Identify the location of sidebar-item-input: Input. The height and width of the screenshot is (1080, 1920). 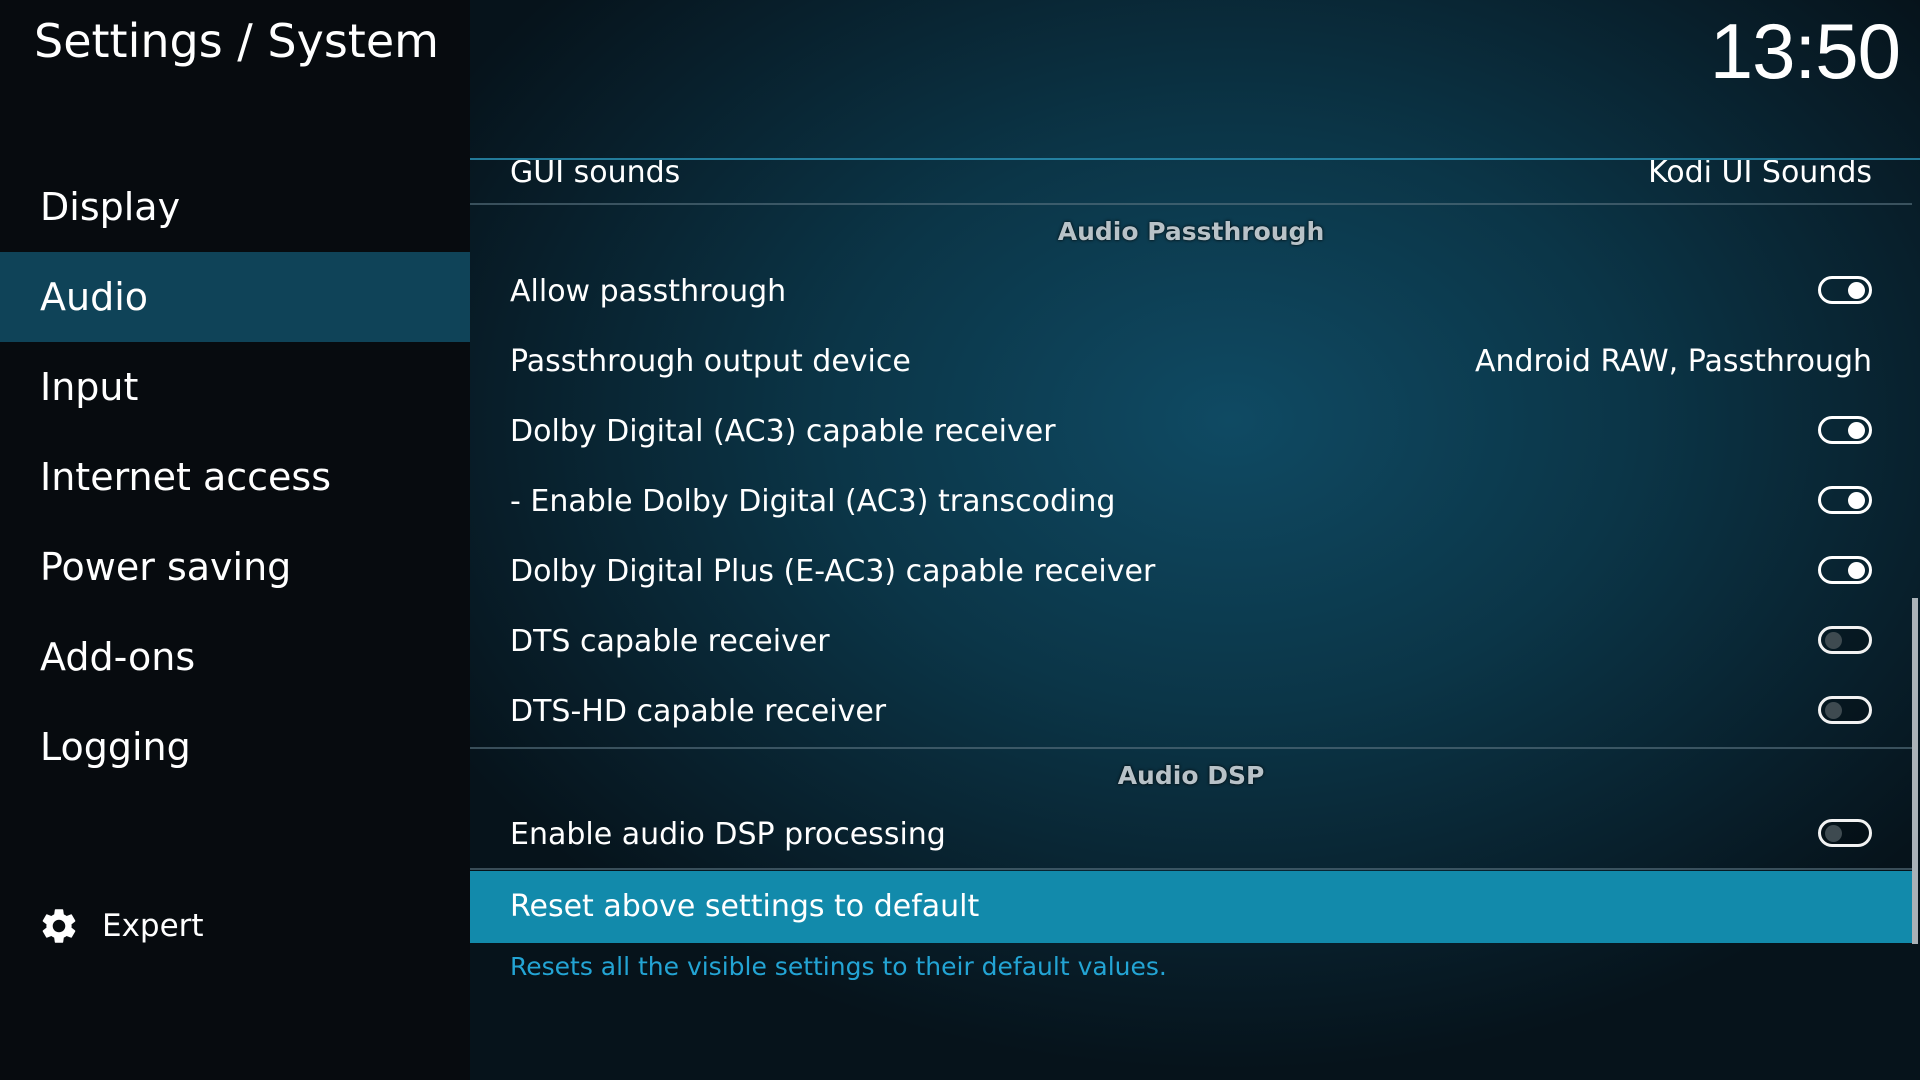
(235, 387).